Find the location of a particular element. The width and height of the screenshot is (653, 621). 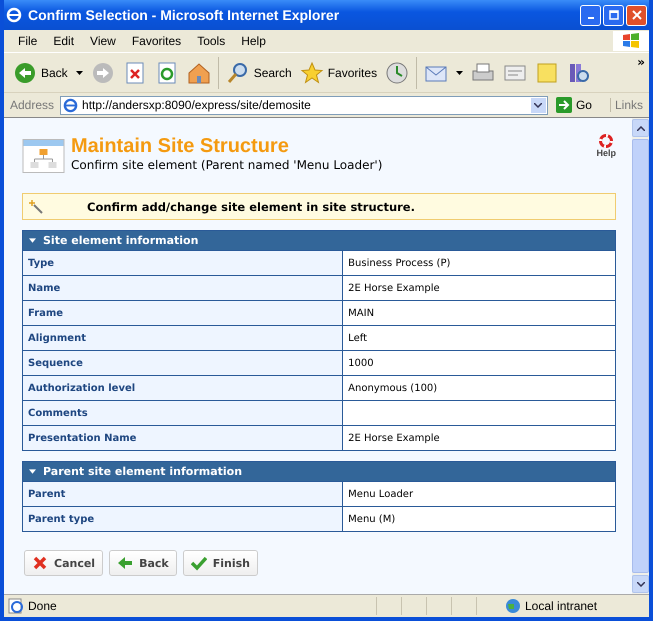

maximize-icon is located at coordinates (613, 15).